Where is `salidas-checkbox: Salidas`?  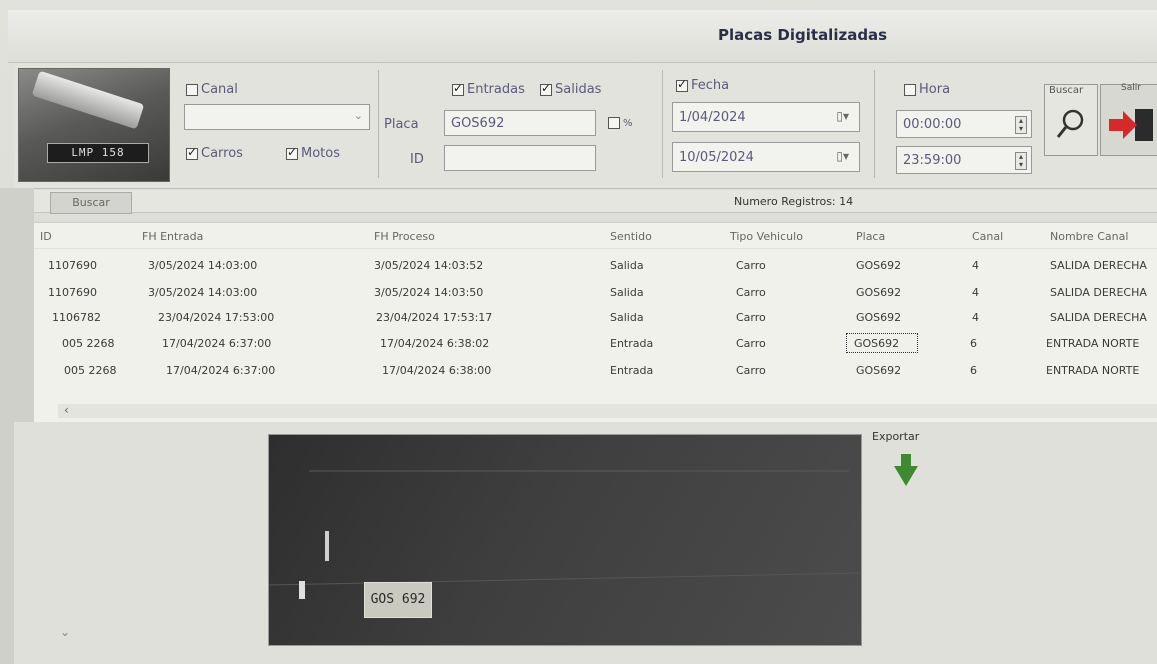 salidas-checkbox: Salidas is located at coordinates (570, 89).